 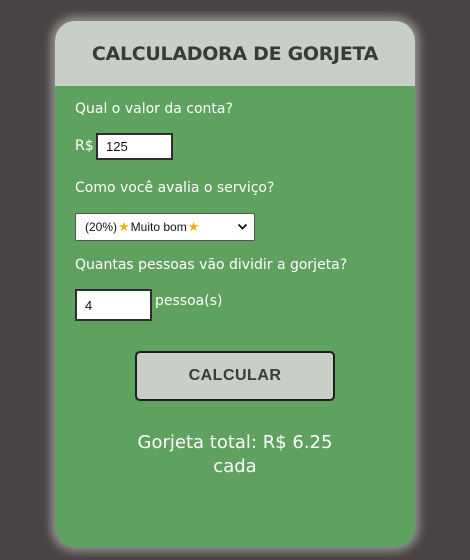 What do you see at coordinates (235, 442) in the screenshot?
I see `tip-result-total: Gorjeta total: R$ 6.25` at bounding box center [235, 442].